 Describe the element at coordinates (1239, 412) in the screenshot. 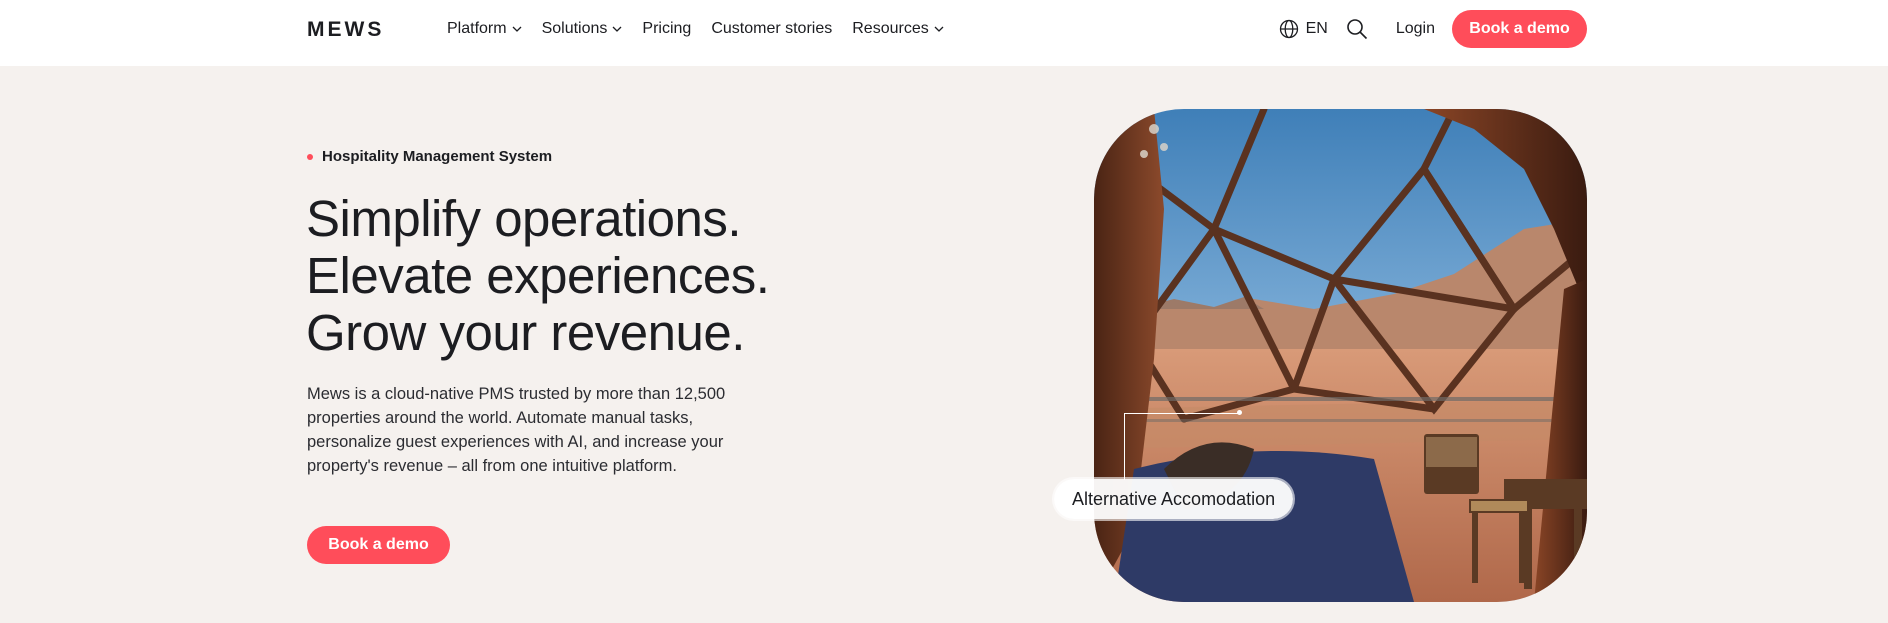

I see `image-callout-dot` at that location.